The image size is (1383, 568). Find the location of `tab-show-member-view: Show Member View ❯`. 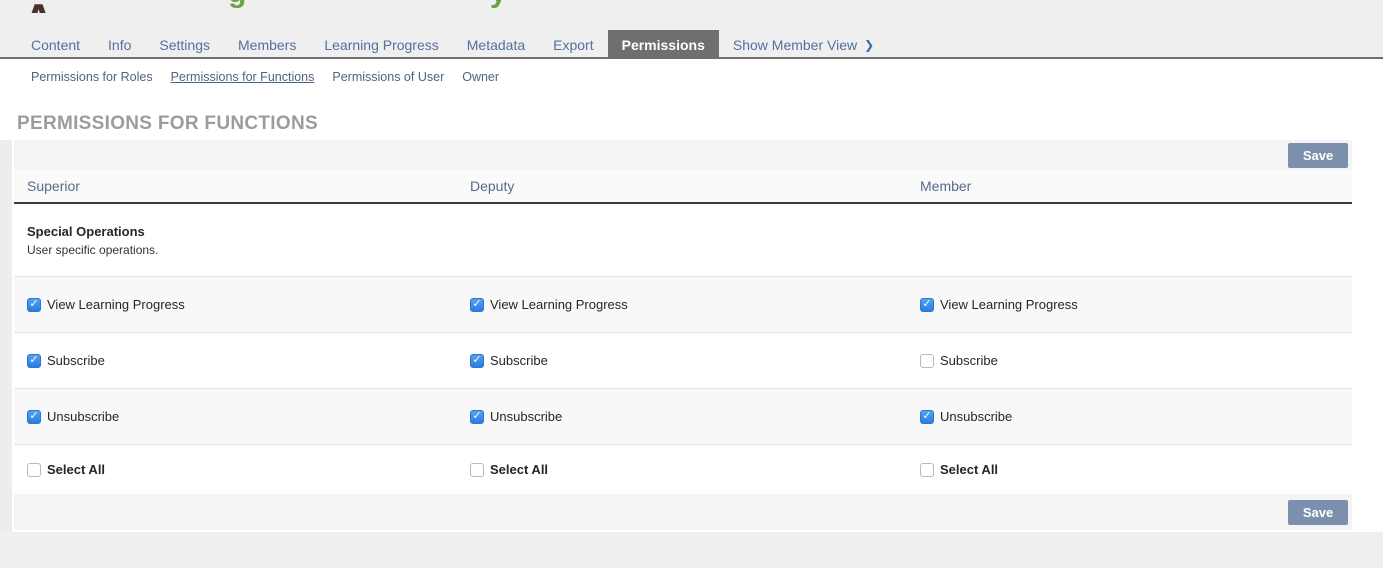

tab-show-member-view: Show Member View ❯ is located at coordinates (803, 44).